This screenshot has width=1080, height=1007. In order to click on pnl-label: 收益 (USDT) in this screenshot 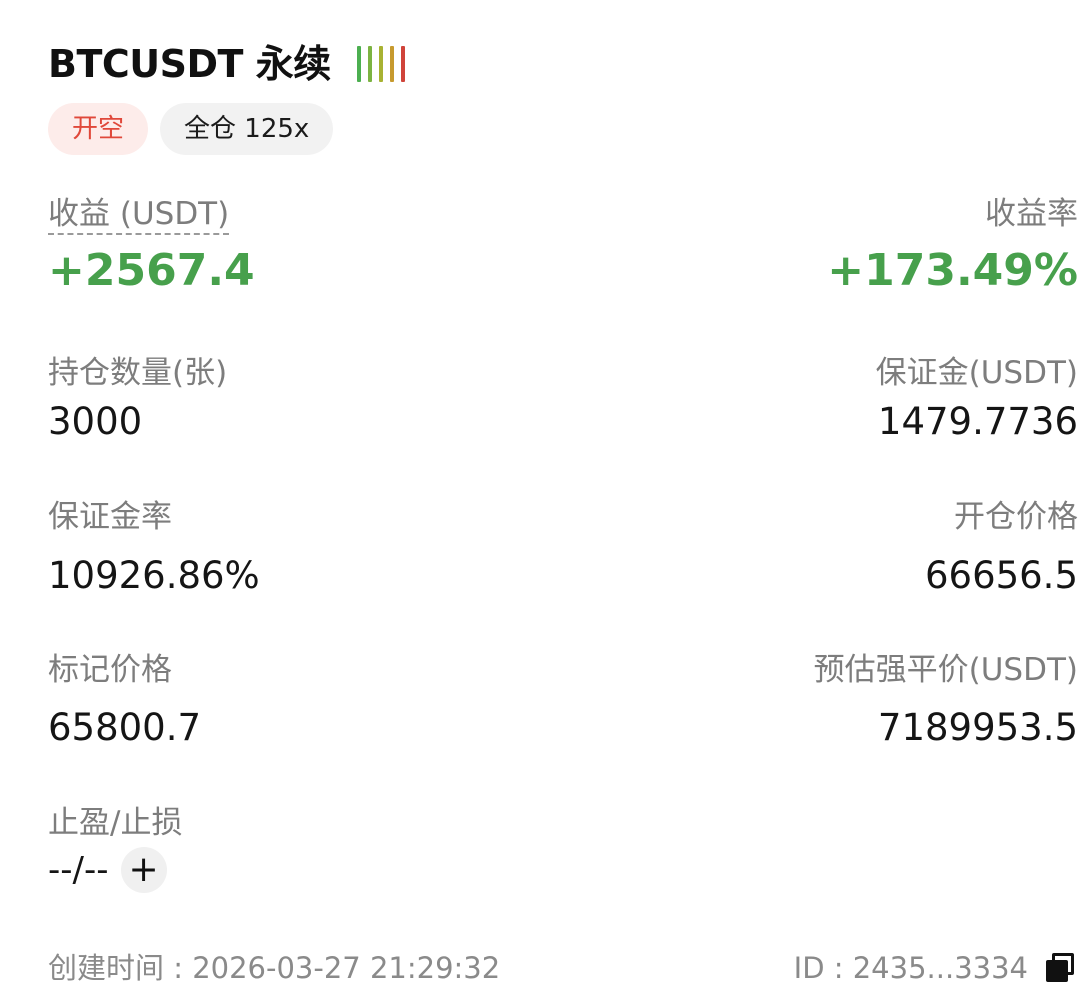, I will do `click(139, 214)`.